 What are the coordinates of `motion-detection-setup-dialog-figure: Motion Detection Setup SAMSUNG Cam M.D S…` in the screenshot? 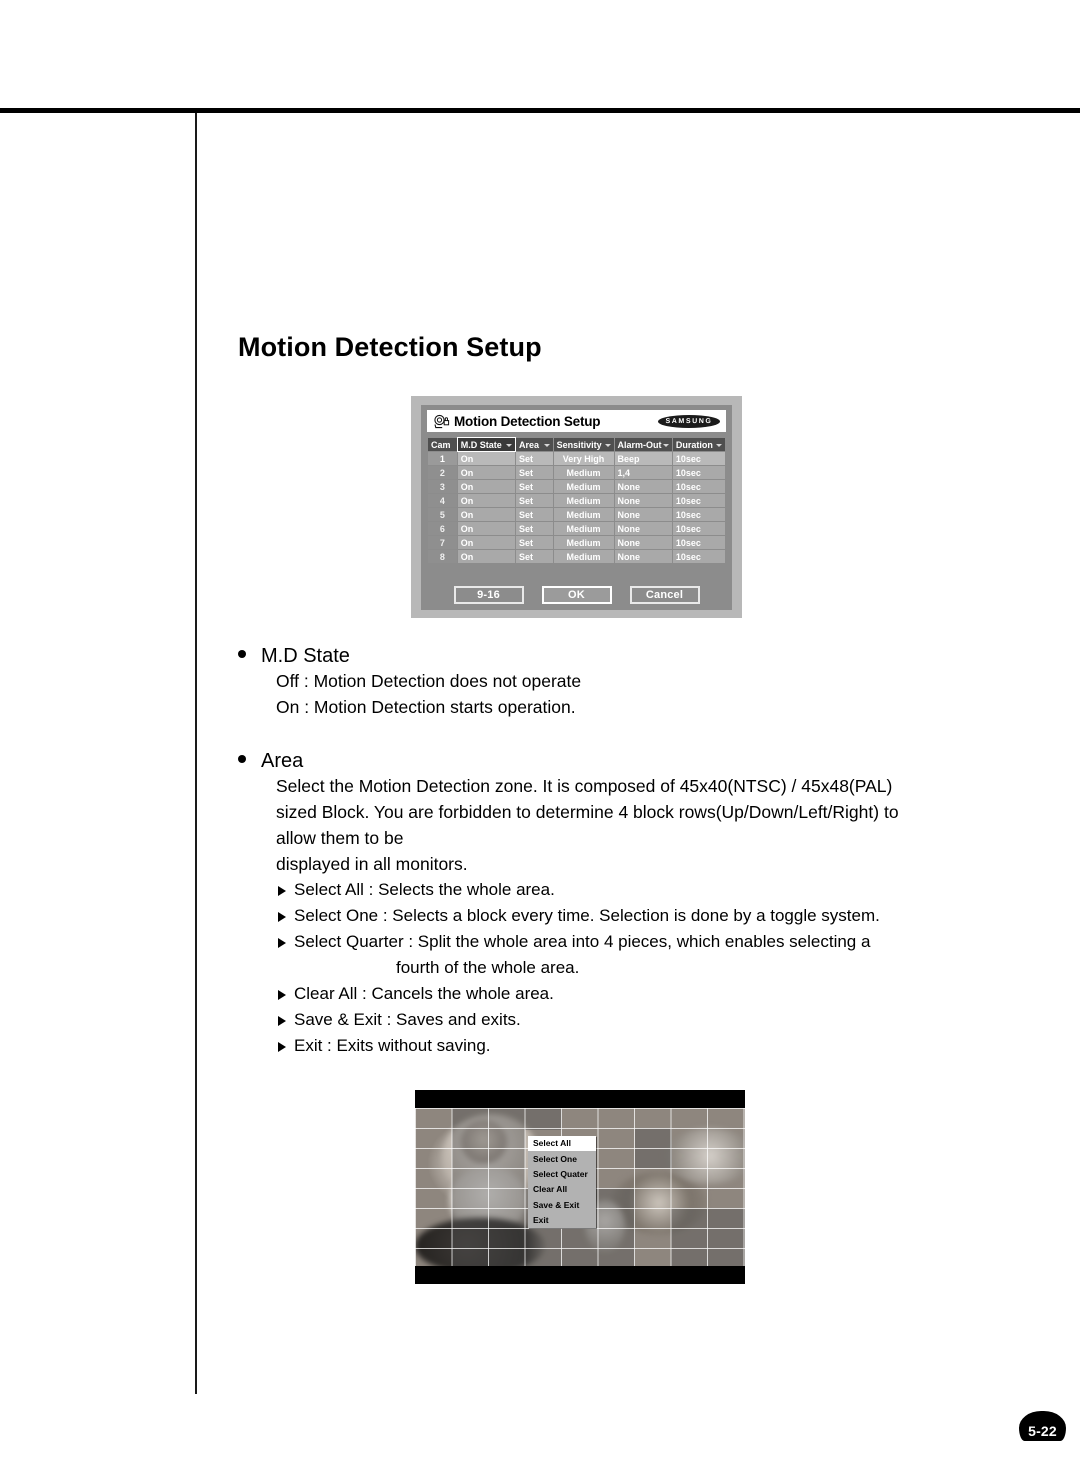 It's located at (576, 507).